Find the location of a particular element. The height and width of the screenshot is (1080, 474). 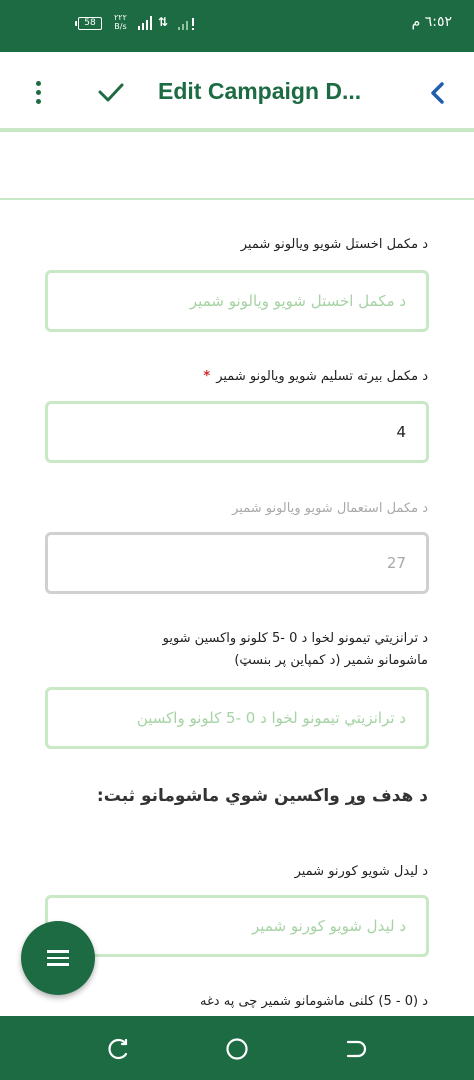

vials-returned-input is located at coordinates (237, 432).